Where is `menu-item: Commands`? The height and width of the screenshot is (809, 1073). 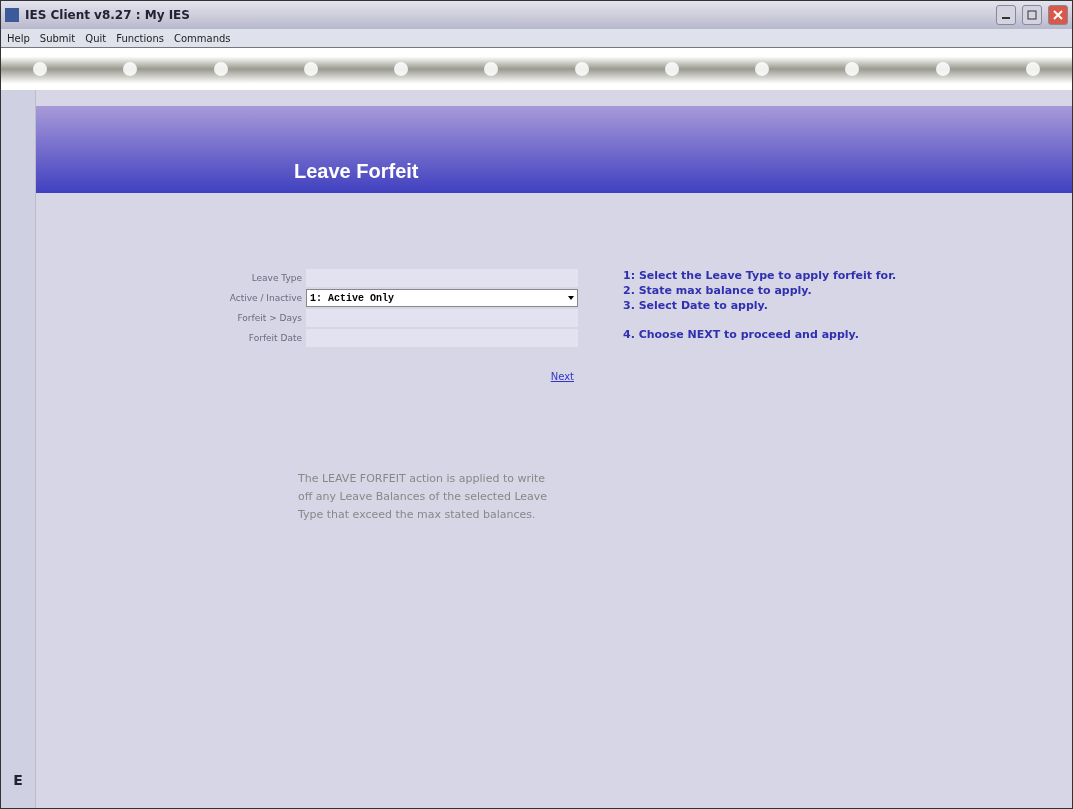 menu-item: Commands is located at coordinates (202, 38).